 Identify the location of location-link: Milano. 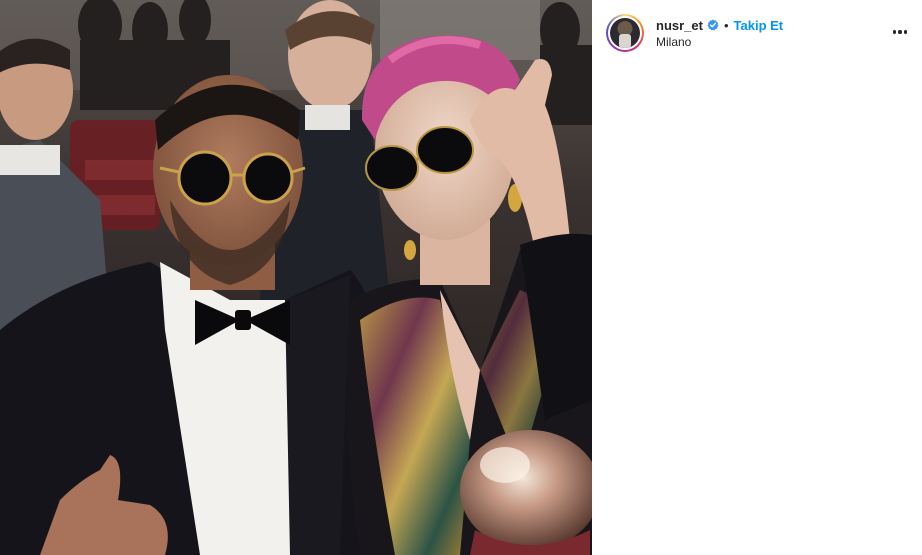
(673, 42).